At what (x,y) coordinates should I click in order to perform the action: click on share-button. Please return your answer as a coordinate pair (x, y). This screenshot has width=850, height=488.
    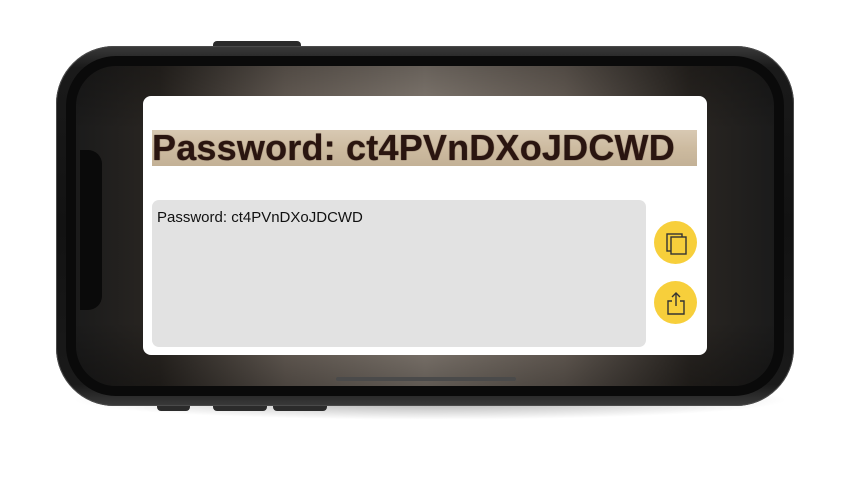
    Looking at the image, I should click on (675, 302).